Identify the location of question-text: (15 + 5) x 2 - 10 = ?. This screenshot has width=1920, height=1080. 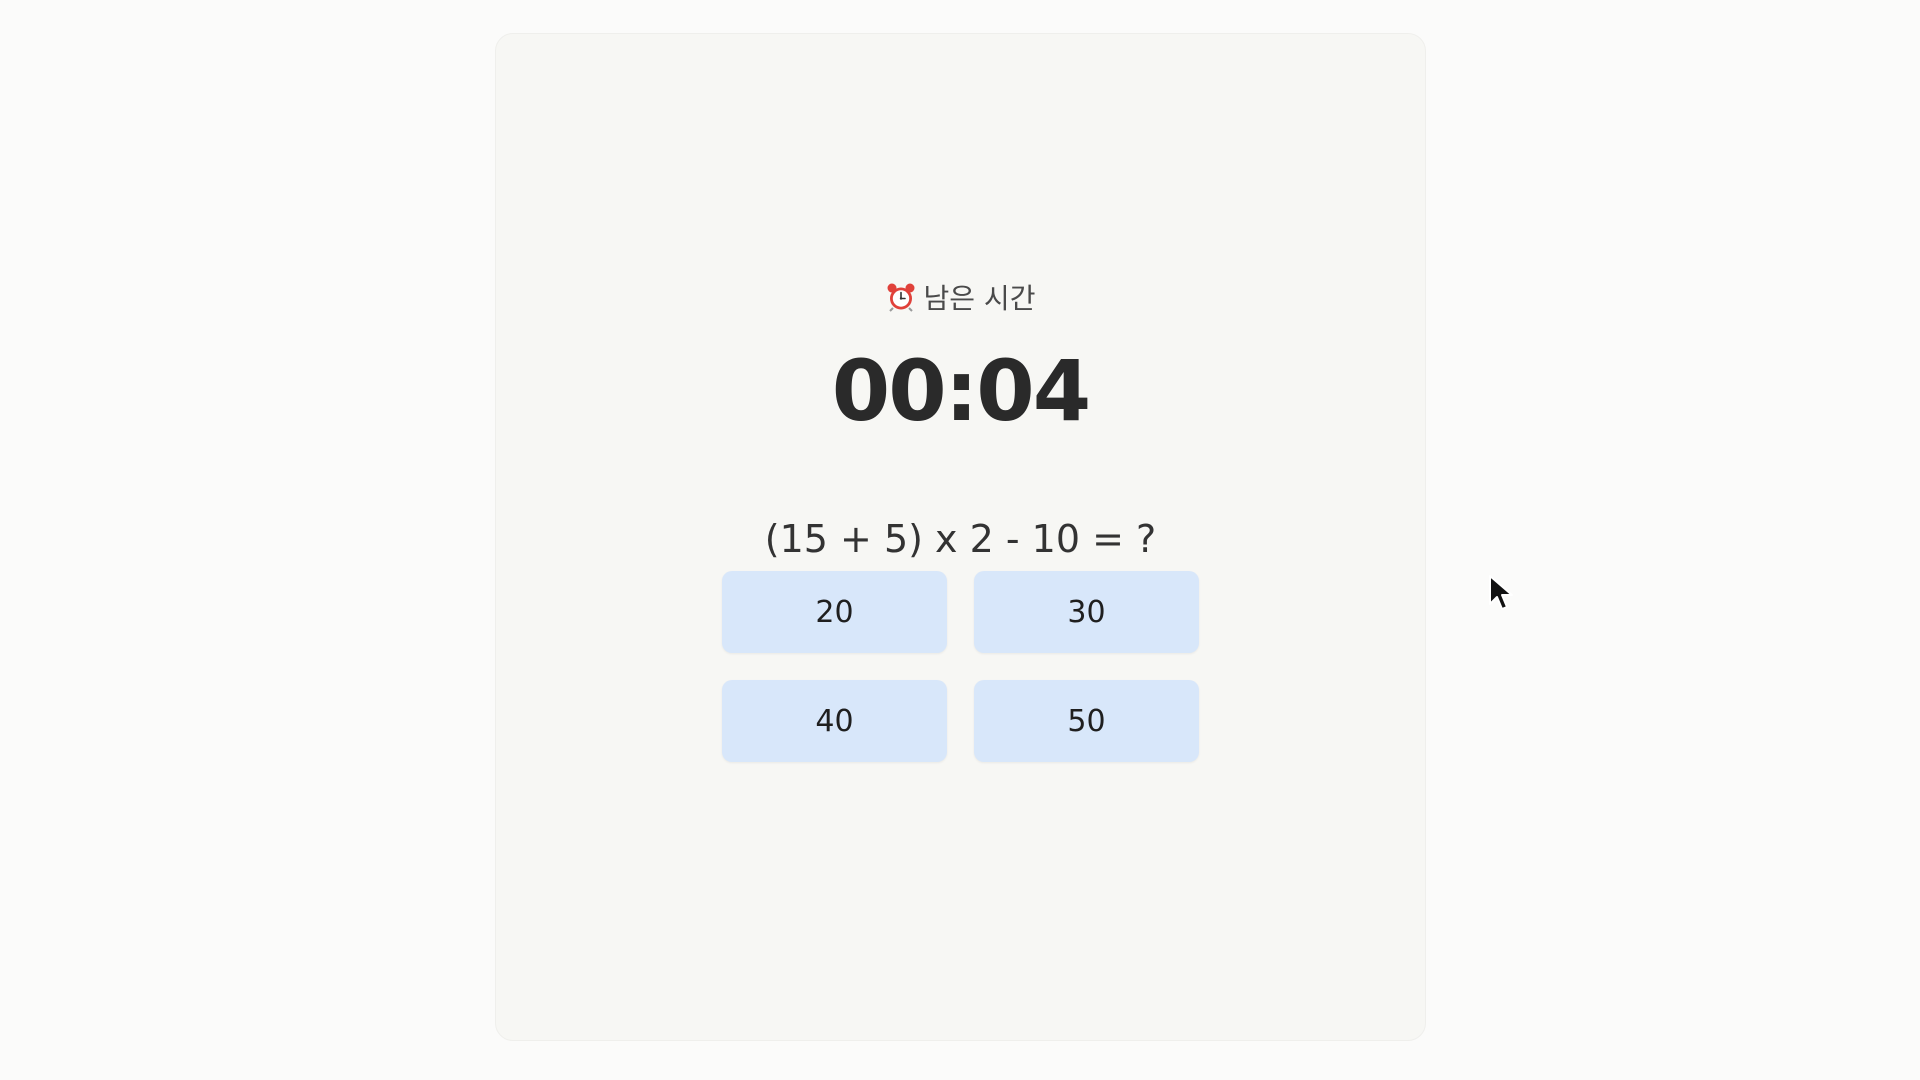
(960, 539).